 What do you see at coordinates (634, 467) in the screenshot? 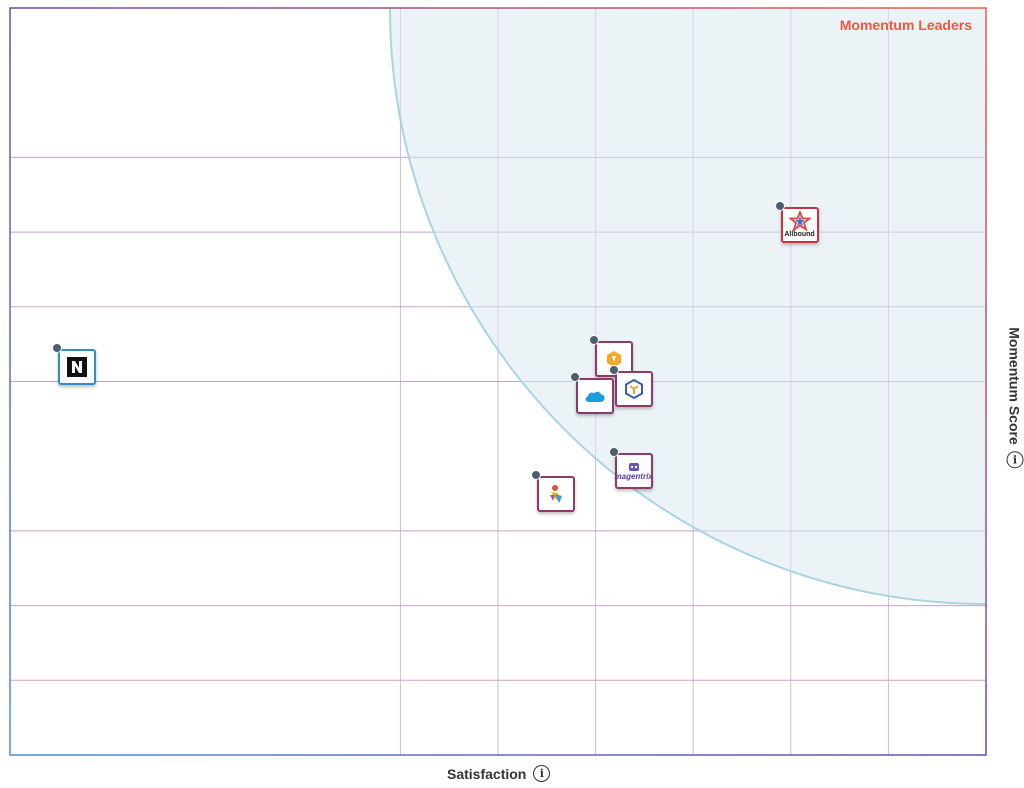
I see `magentrix-icon` at bounding box center [634, 467].